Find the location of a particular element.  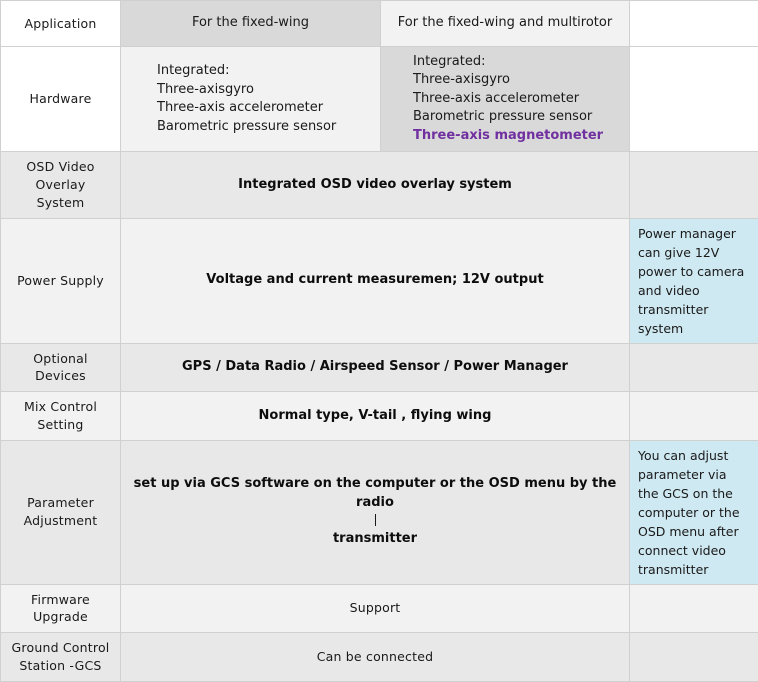

row-label-firmware-upgrade: Firmware Upgrade is located at coordinates (61, 608).